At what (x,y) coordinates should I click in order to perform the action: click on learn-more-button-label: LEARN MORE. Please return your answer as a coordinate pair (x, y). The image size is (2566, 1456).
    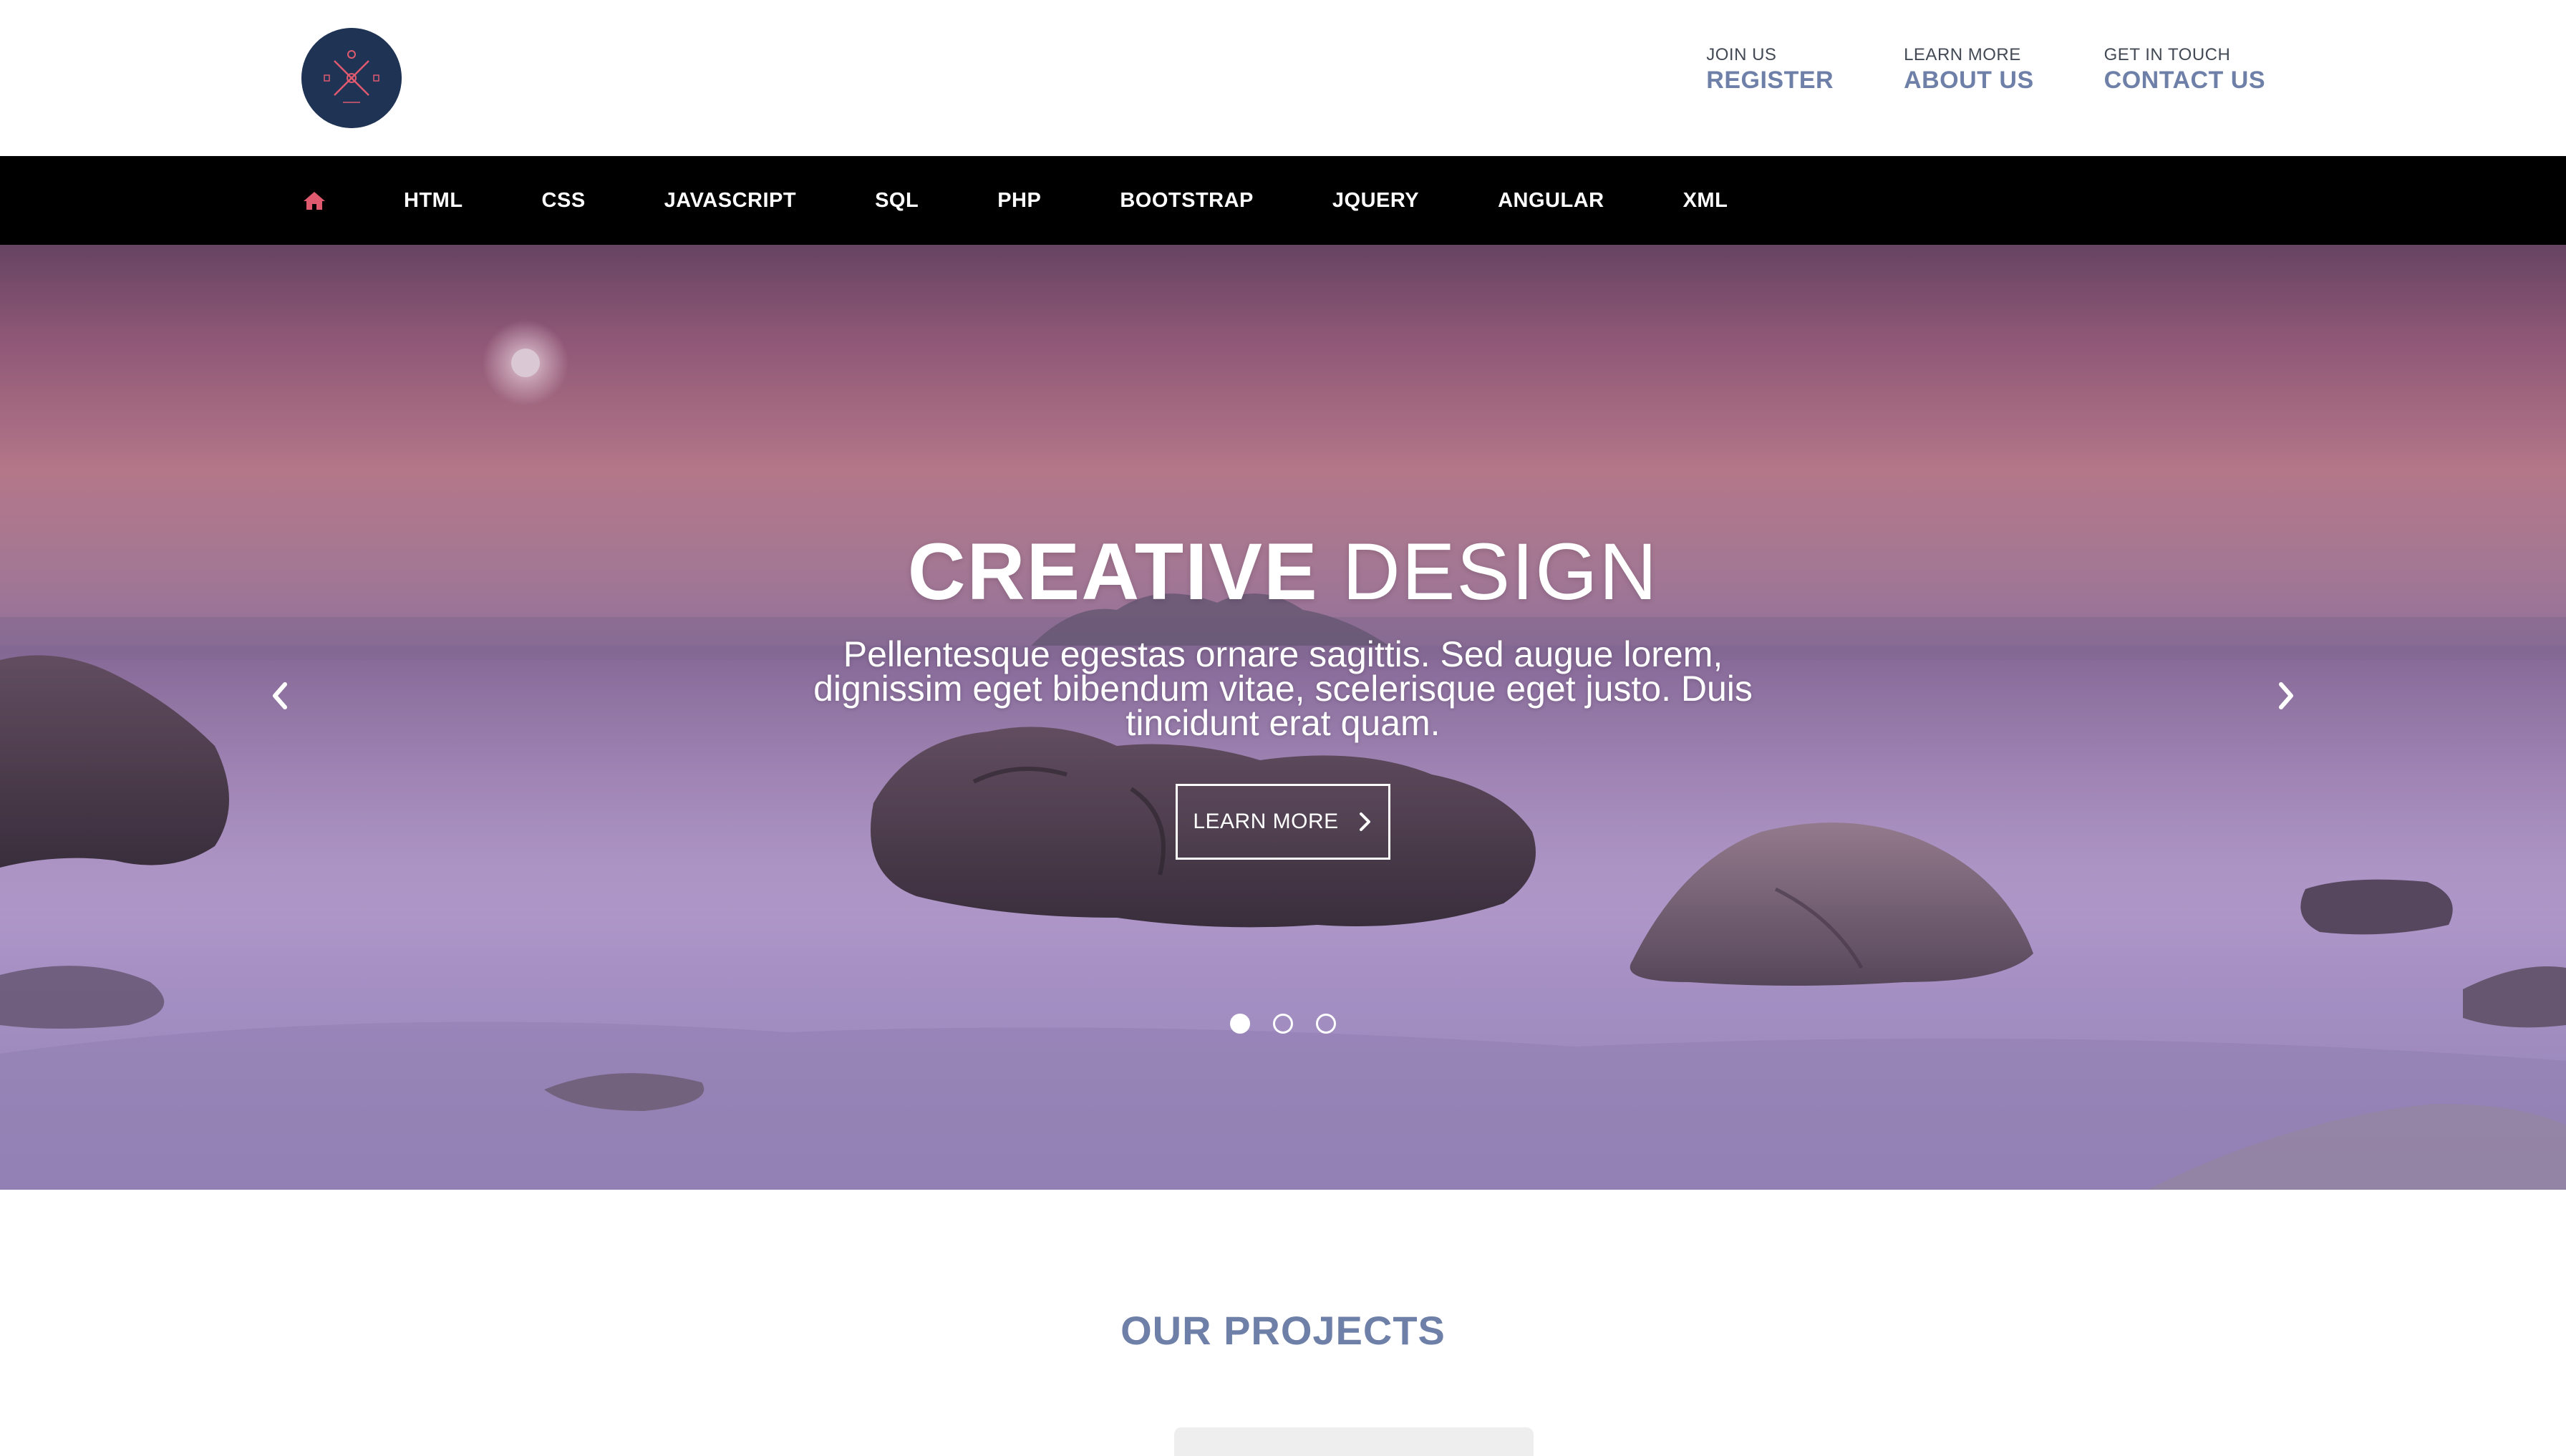
    Looking at the image, I should click on (1266, 821).